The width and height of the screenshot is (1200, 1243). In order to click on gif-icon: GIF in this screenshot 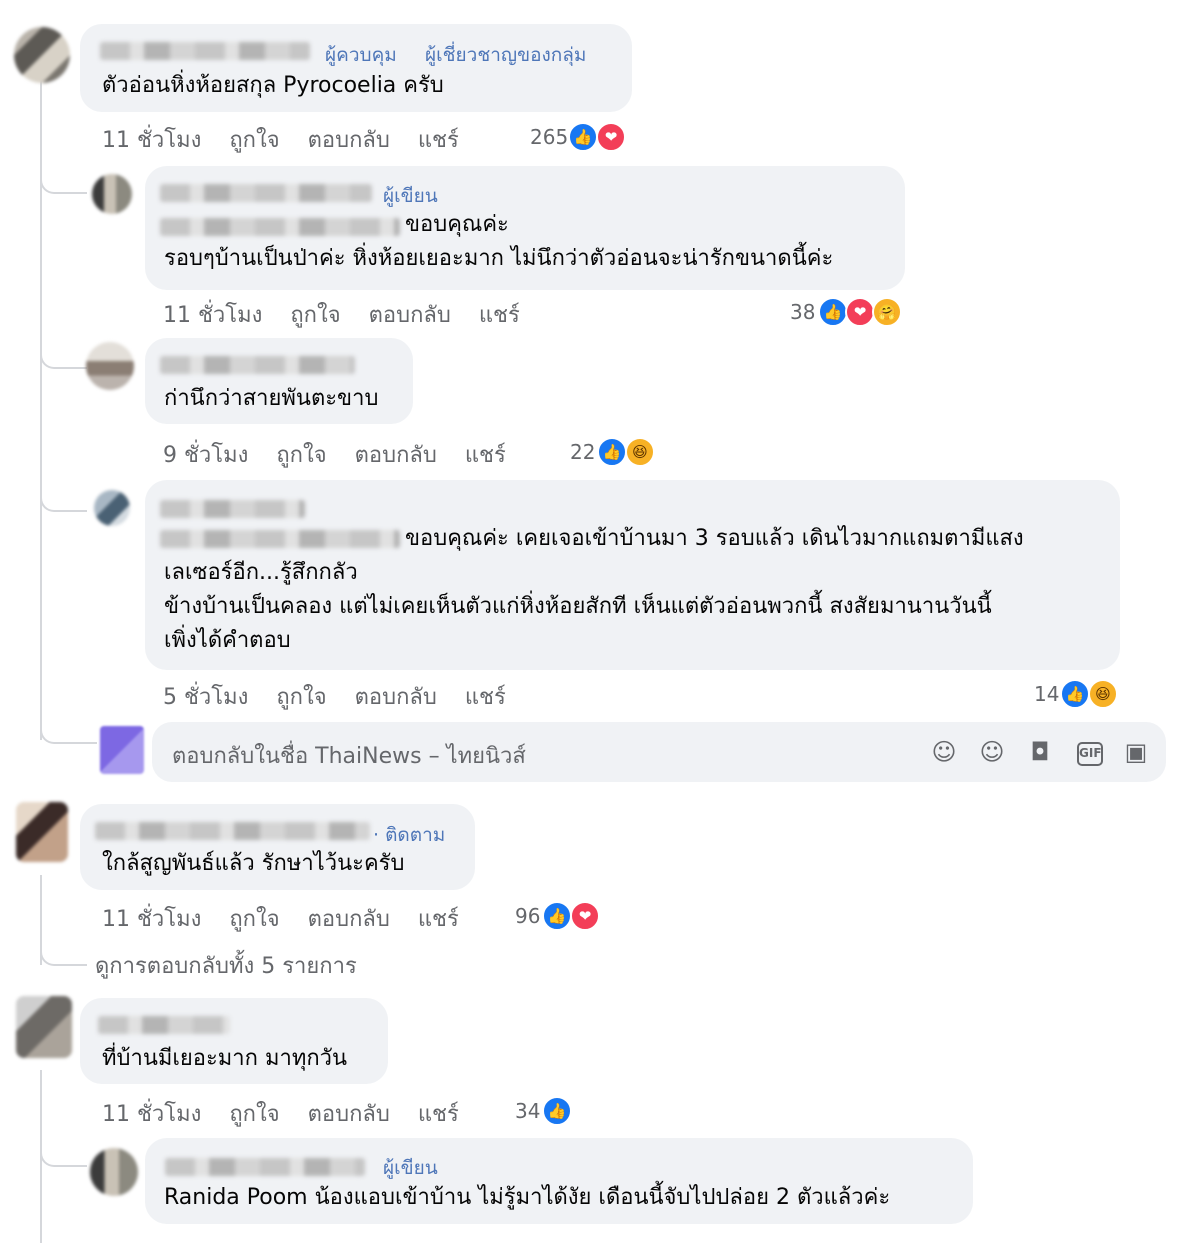, I will do `click(1090, 754)`.